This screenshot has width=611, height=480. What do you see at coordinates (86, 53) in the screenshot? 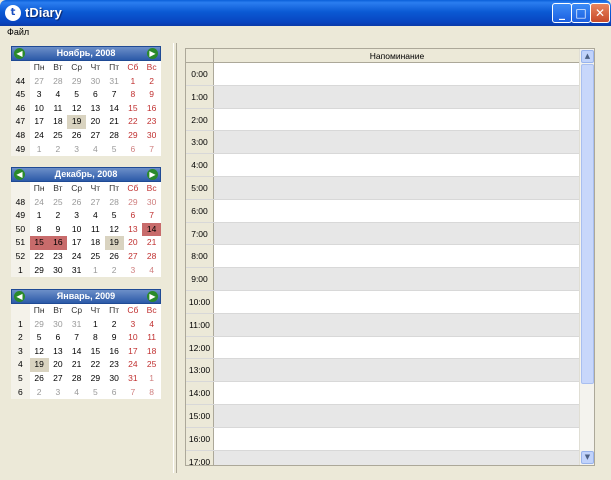
I see `calendar-month-title: Ноябрь, 2008` at bounding box center [86, 53].